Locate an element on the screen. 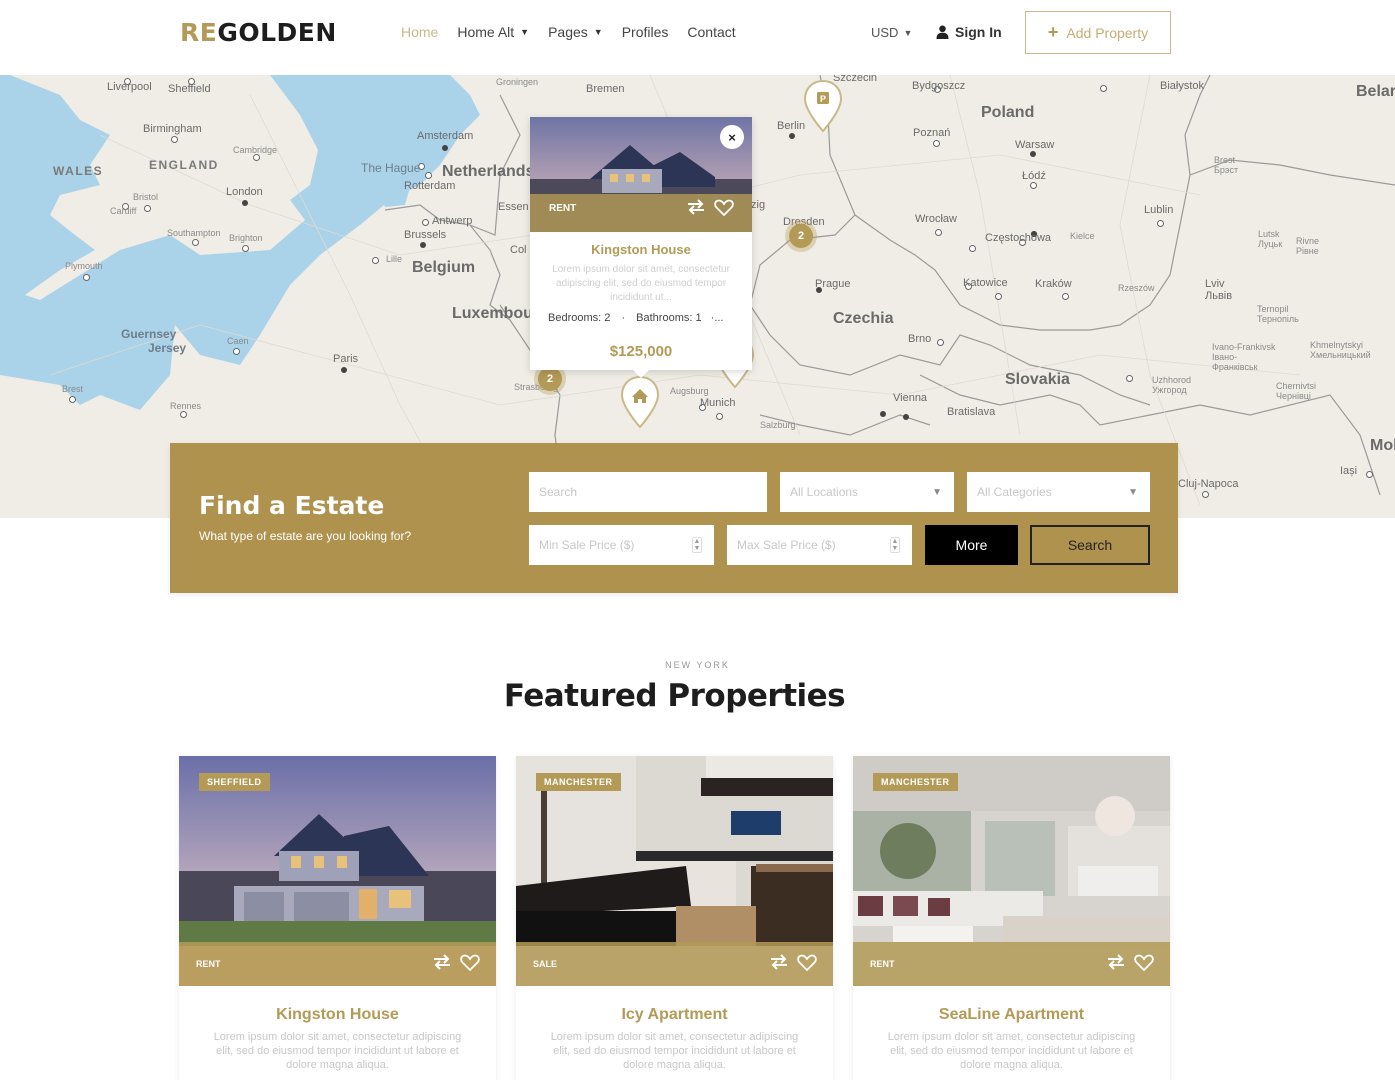  map-label: Lutsk Луцьк is located at coordinates (1270, 239).